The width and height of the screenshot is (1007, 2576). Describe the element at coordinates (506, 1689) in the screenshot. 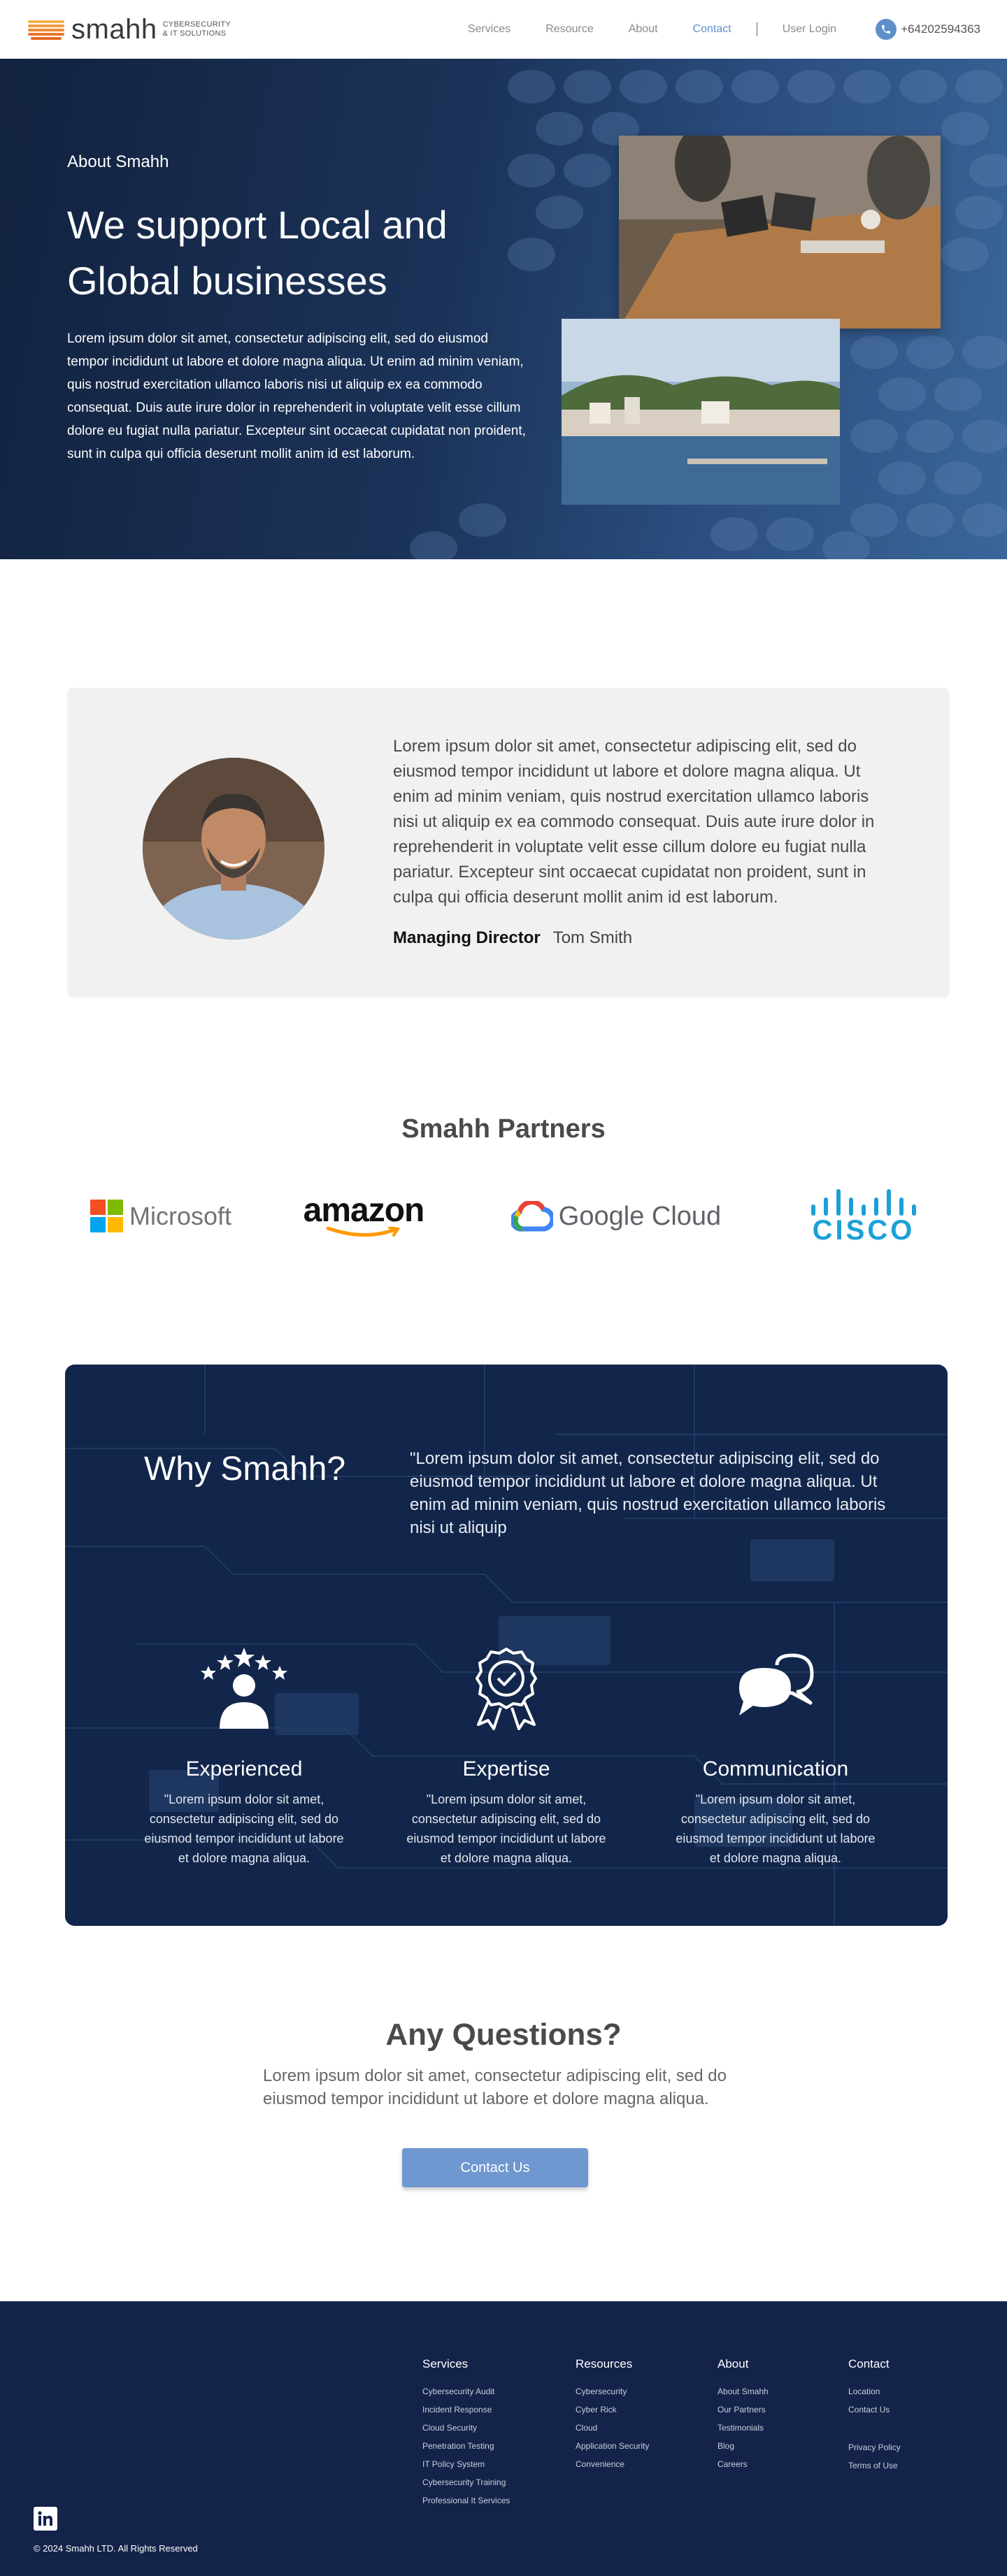

I see `award-badge-icon` at that location.